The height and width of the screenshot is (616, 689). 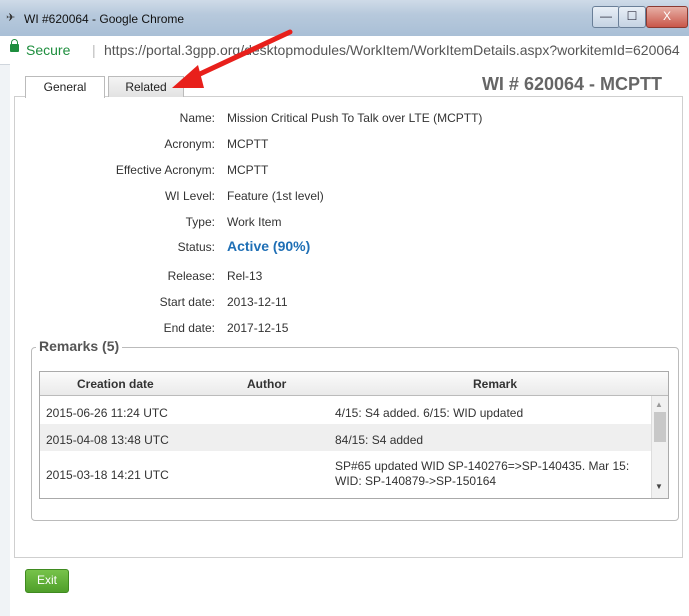 I want to click on status-value: Active (90%), so click(x=269, y=246).